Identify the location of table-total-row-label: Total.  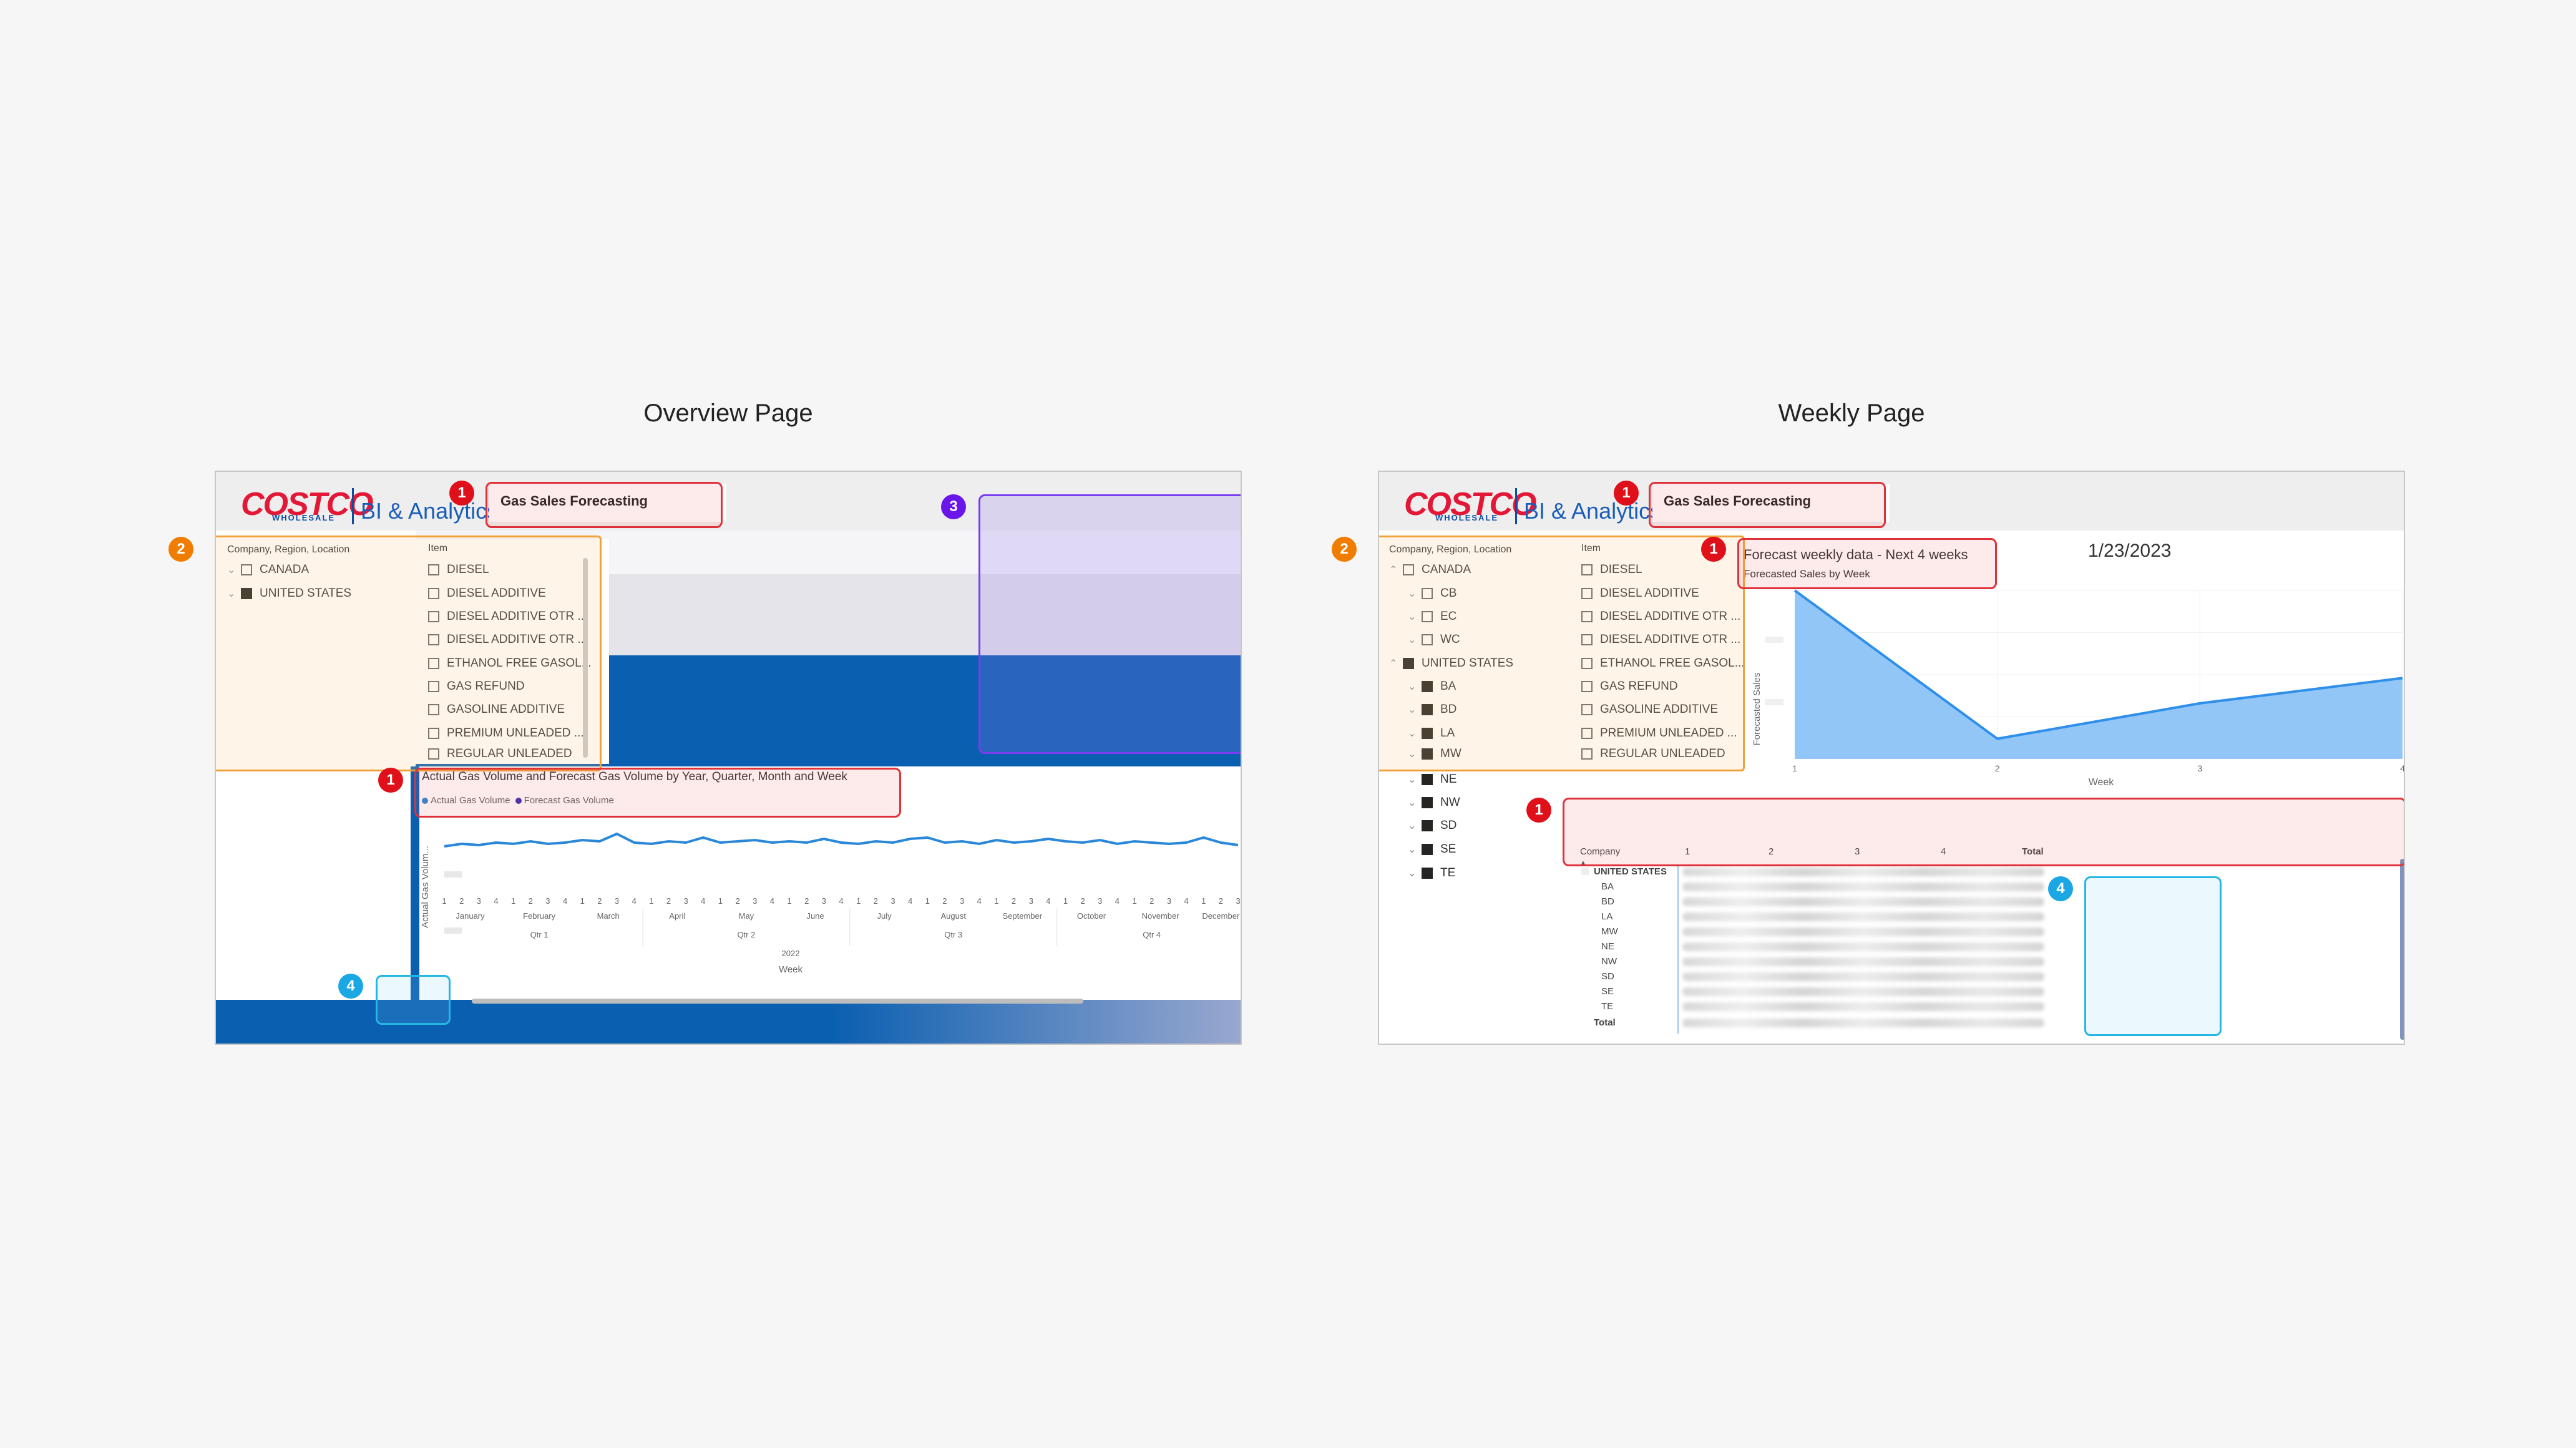
(1605, 1022).